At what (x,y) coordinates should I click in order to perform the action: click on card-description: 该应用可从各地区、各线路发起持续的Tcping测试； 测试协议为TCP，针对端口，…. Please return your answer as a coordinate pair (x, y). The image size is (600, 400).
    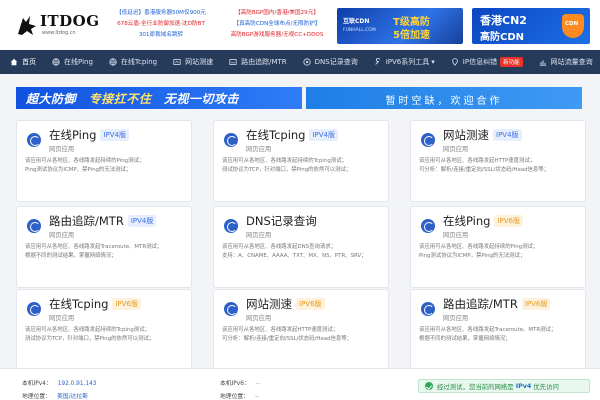
    Looking at the image, I should click on (106, 335).